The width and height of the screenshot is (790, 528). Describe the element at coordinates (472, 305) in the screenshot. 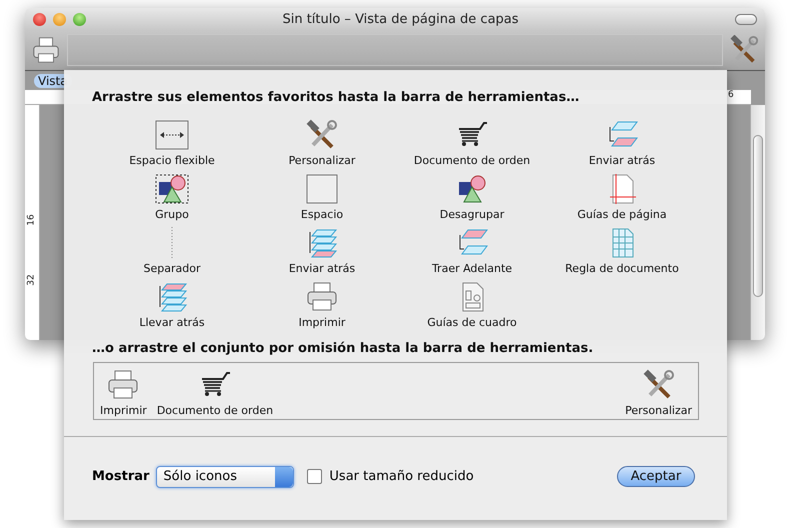

I see `toolbar-item: Guías de cuadro` at that location.